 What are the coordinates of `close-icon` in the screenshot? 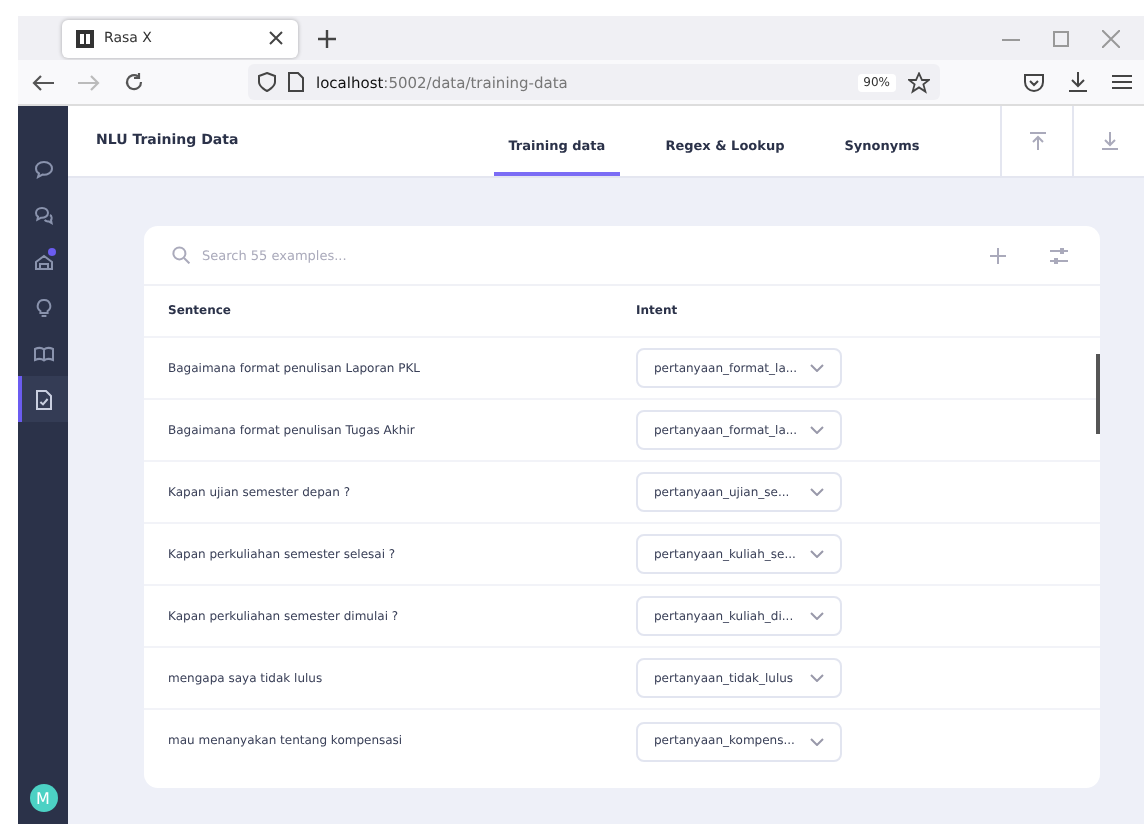 It's located at (276, 38).